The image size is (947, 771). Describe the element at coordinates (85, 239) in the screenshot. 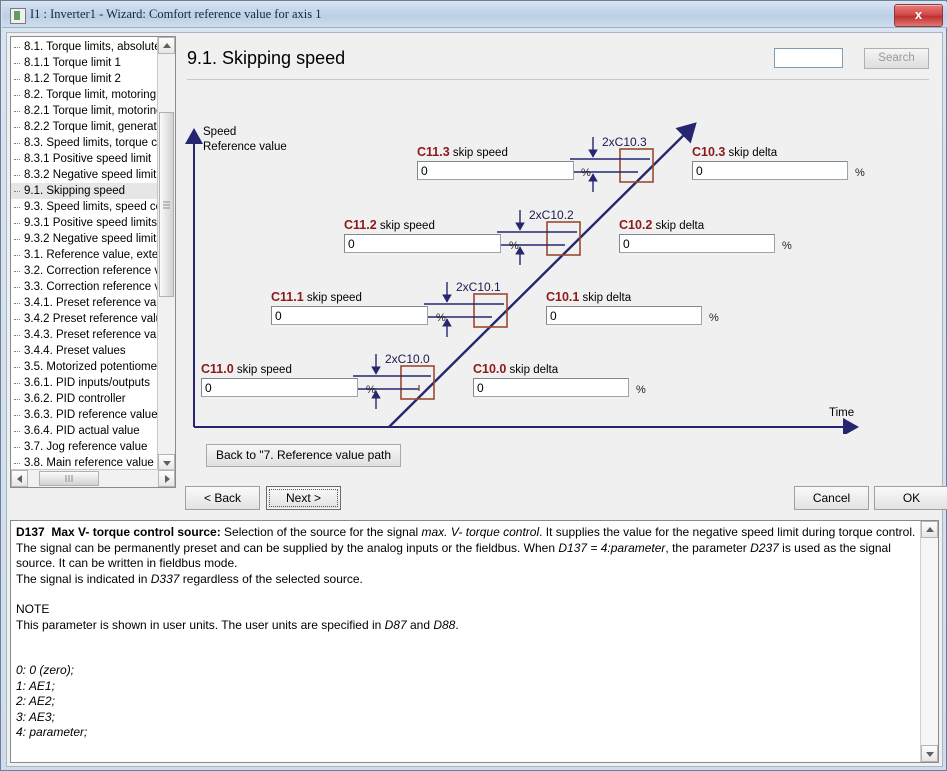

I see `sidebar-item-12: 9.3.2 Negative speed limits` at that location.